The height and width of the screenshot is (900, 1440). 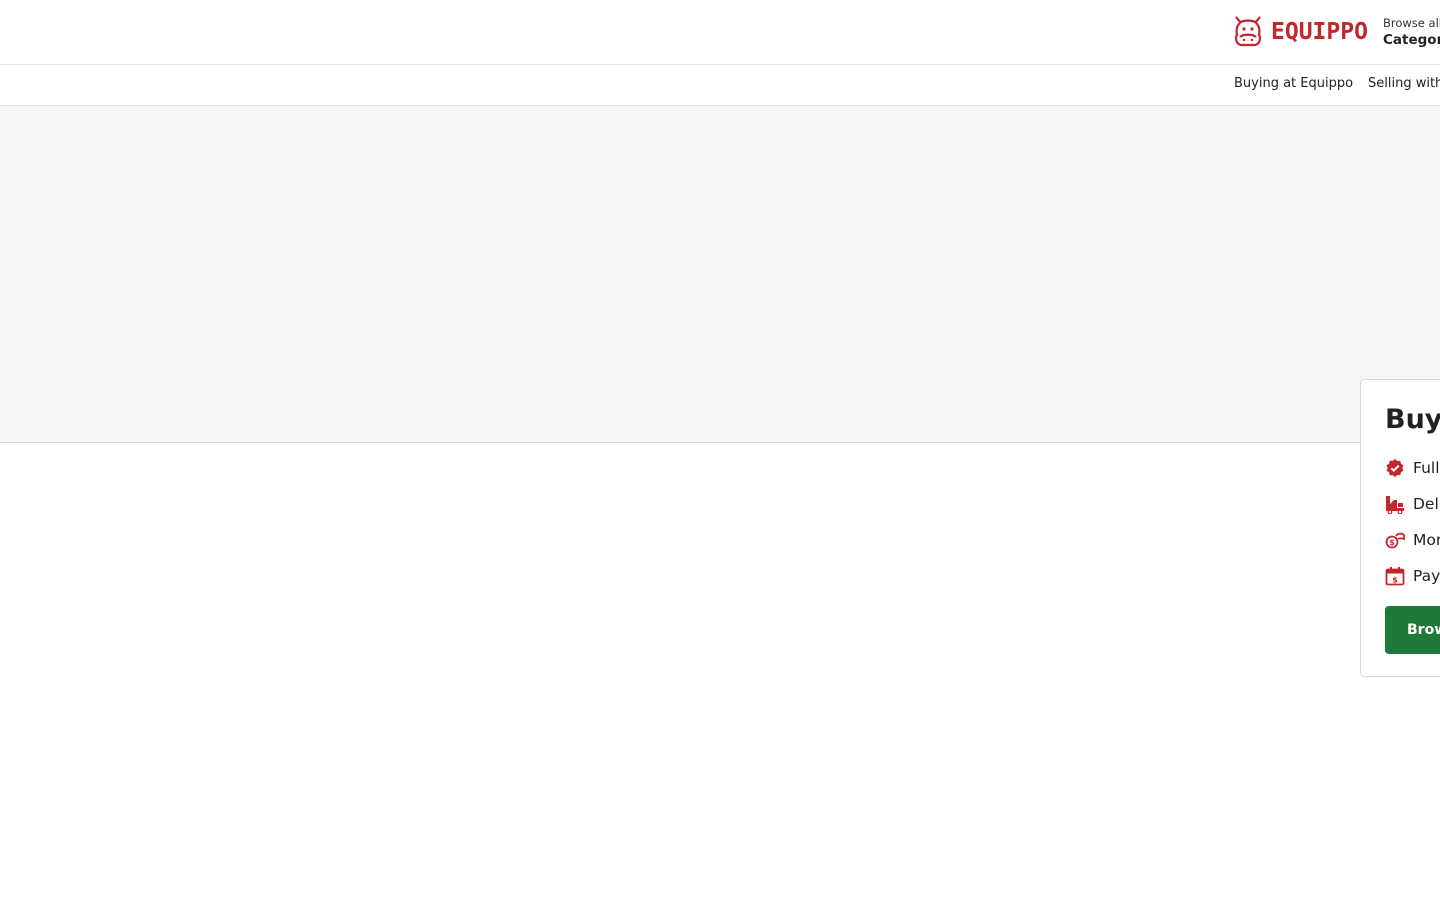 I want to click on feature-text: Deli, so click(x=1426, y=504).